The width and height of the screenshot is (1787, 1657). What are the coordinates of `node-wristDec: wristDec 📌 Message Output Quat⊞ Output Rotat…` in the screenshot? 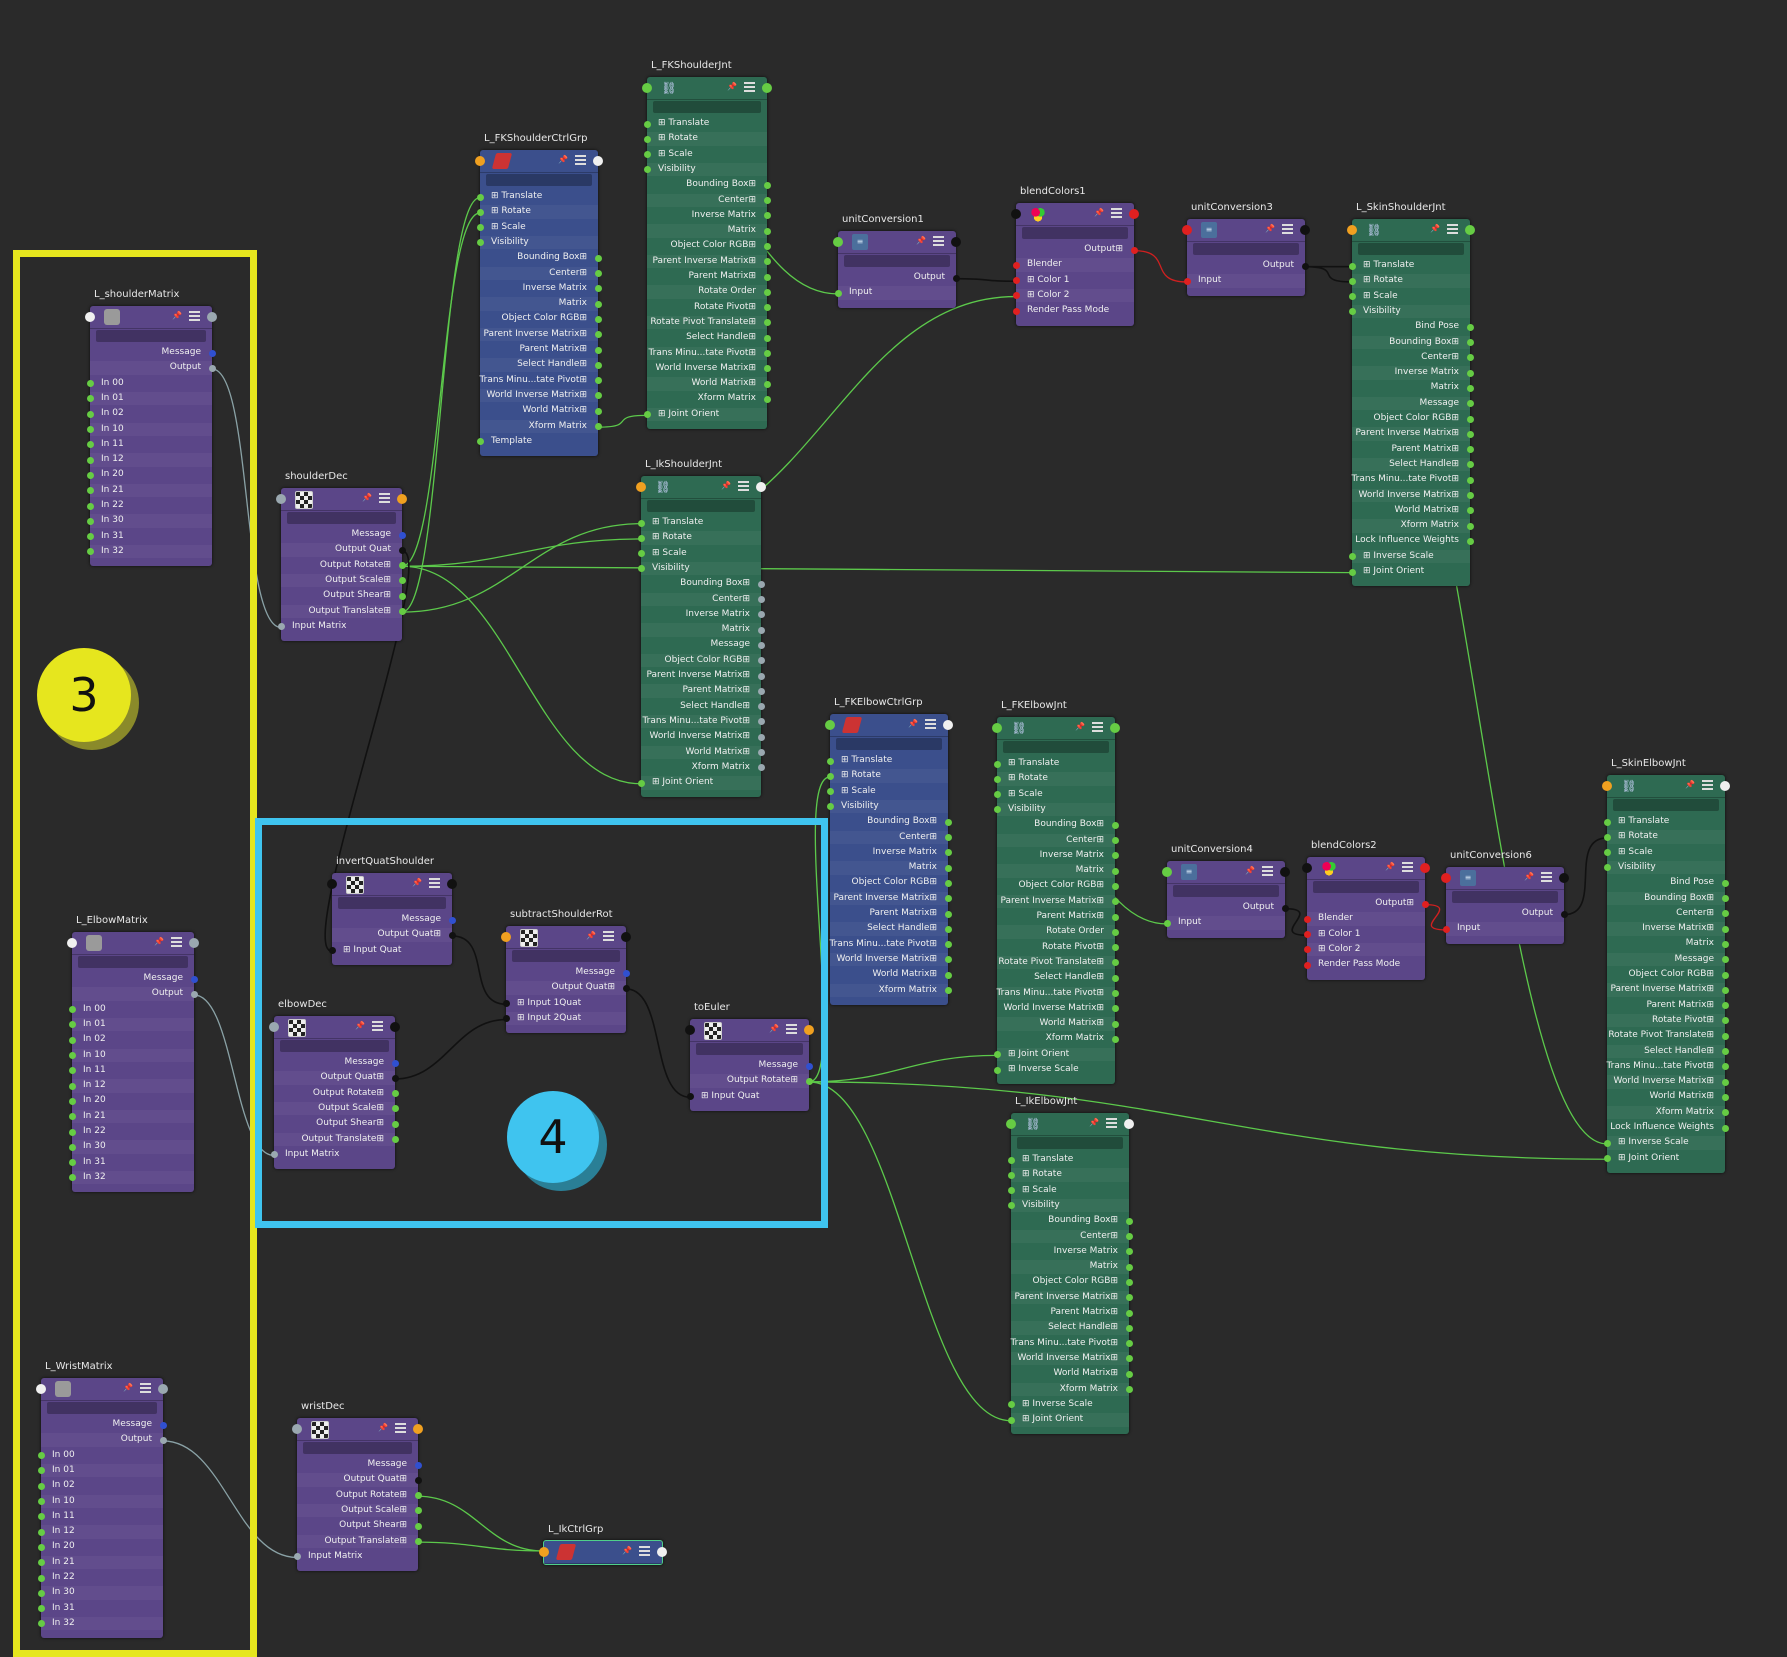 It's located at (357, 1486).